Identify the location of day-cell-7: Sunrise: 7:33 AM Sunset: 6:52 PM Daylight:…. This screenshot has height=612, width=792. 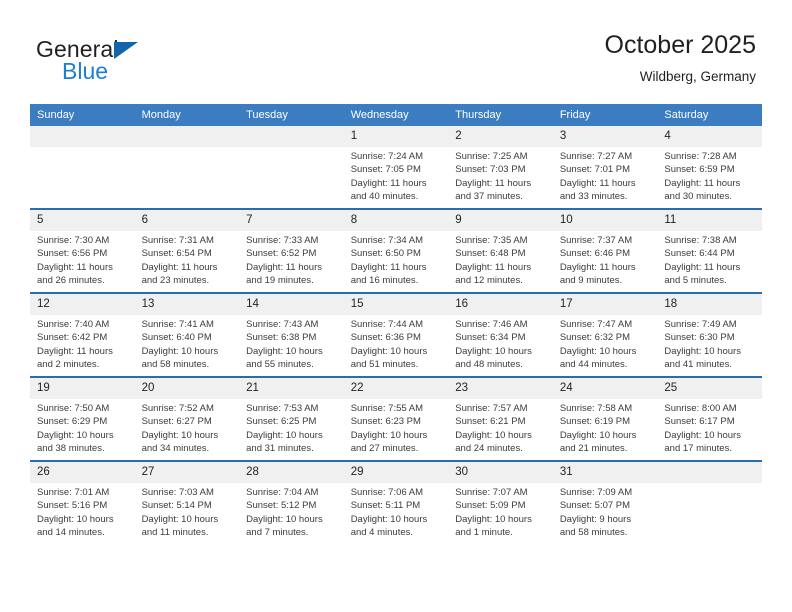
(291, 261).